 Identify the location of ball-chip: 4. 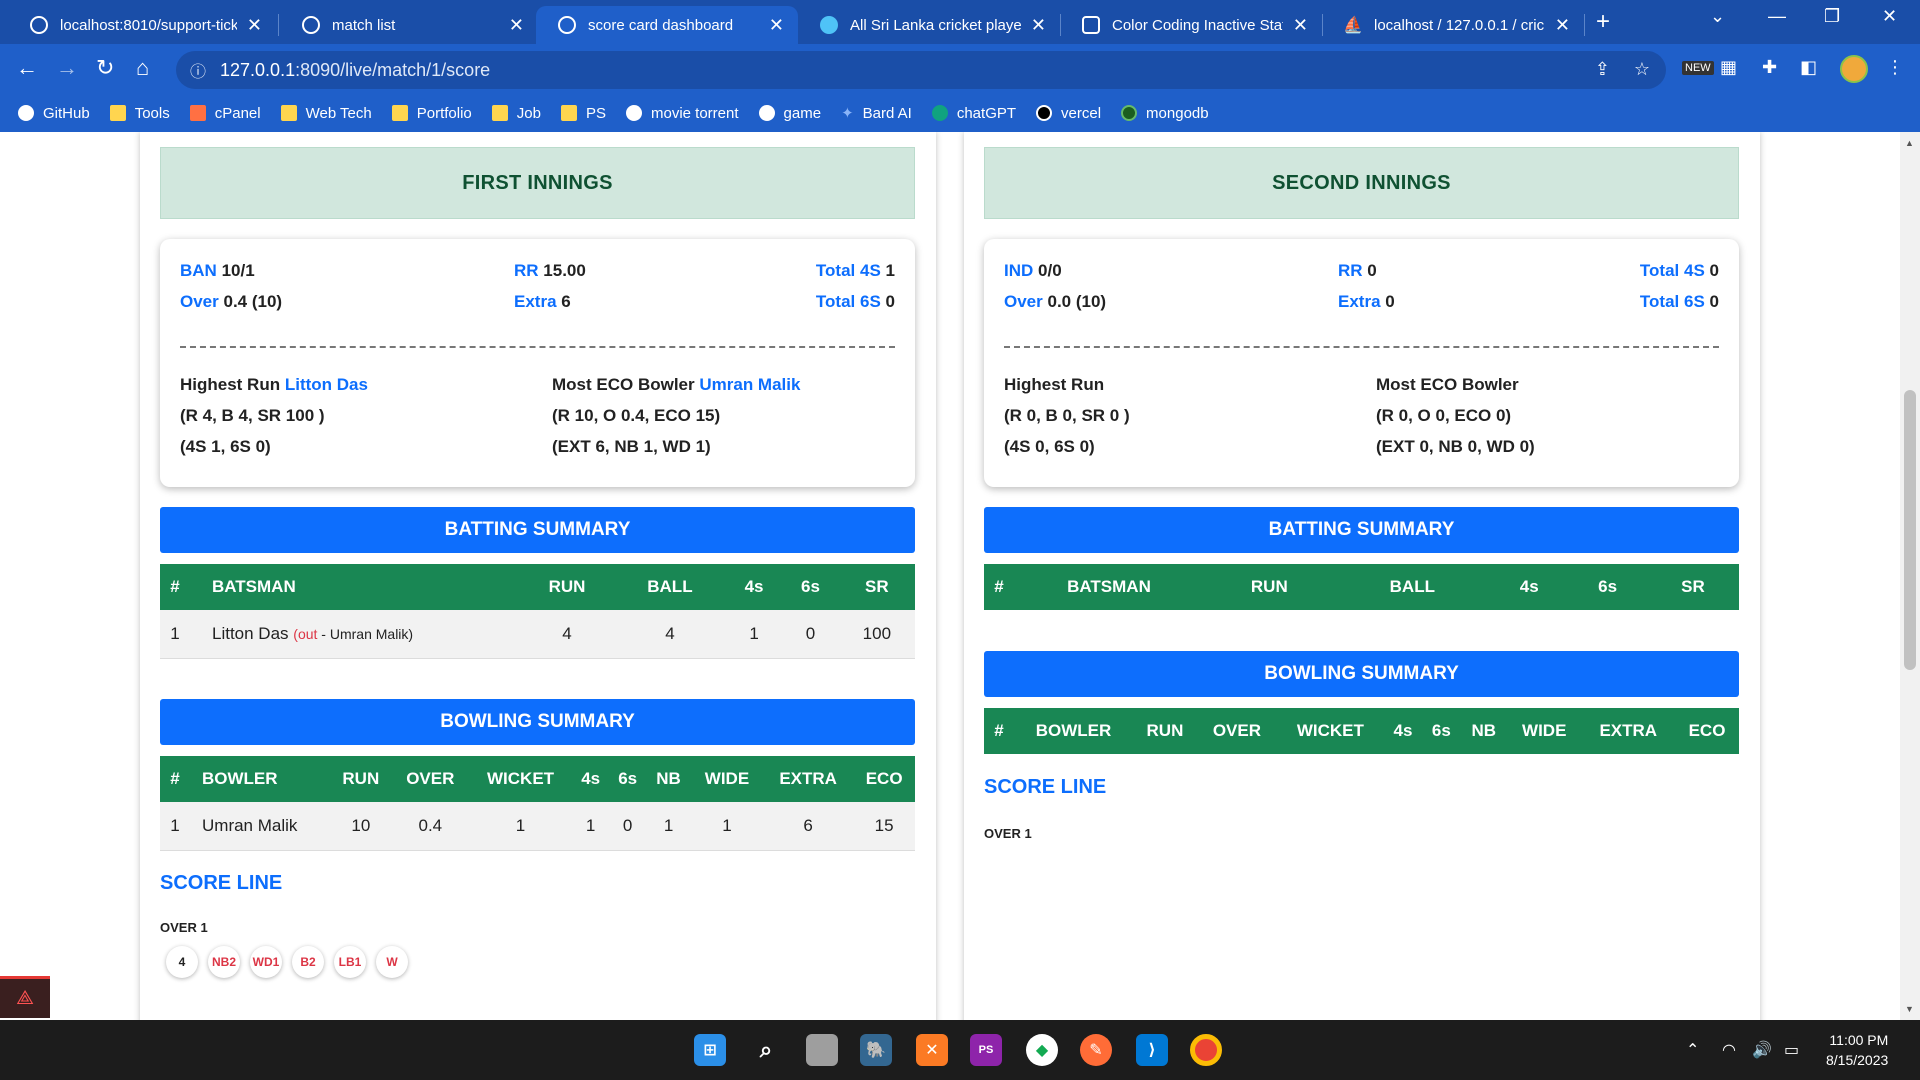
(182, 962).